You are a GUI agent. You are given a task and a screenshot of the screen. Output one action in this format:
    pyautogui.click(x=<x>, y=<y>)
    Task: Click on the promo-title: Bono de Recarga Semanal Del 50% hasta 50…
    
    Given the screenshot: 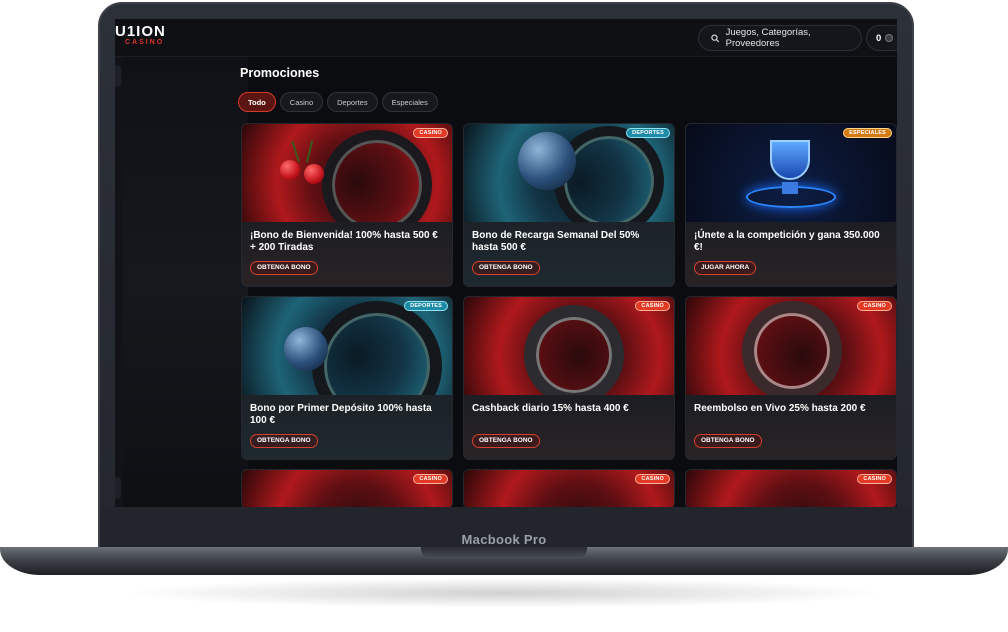 What is the action you would take?
    pyautogui.click(x=556, y=241)
    